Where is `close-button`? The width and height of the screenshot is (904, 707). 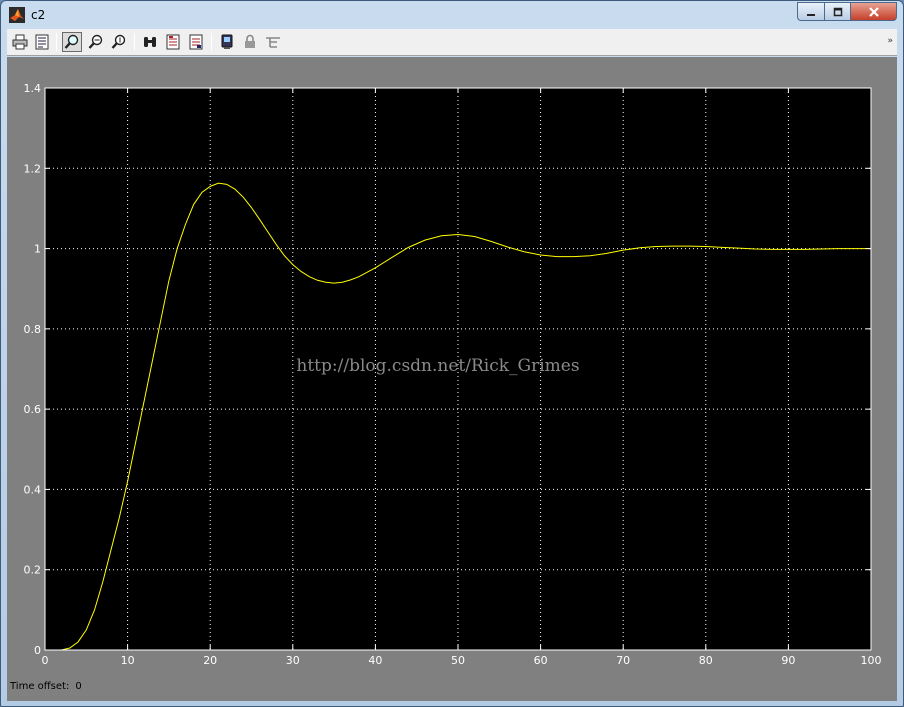
close-button is located at coordinates (873, 11).